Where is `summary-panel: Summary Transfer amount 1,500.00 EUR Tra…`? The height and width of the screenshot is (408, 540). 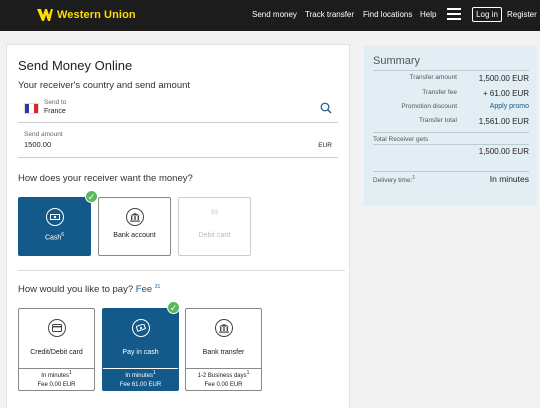 summary-panel: Summary Transfer amount 1,500.00 EUR Tra… is located at coordinates (450, 126).